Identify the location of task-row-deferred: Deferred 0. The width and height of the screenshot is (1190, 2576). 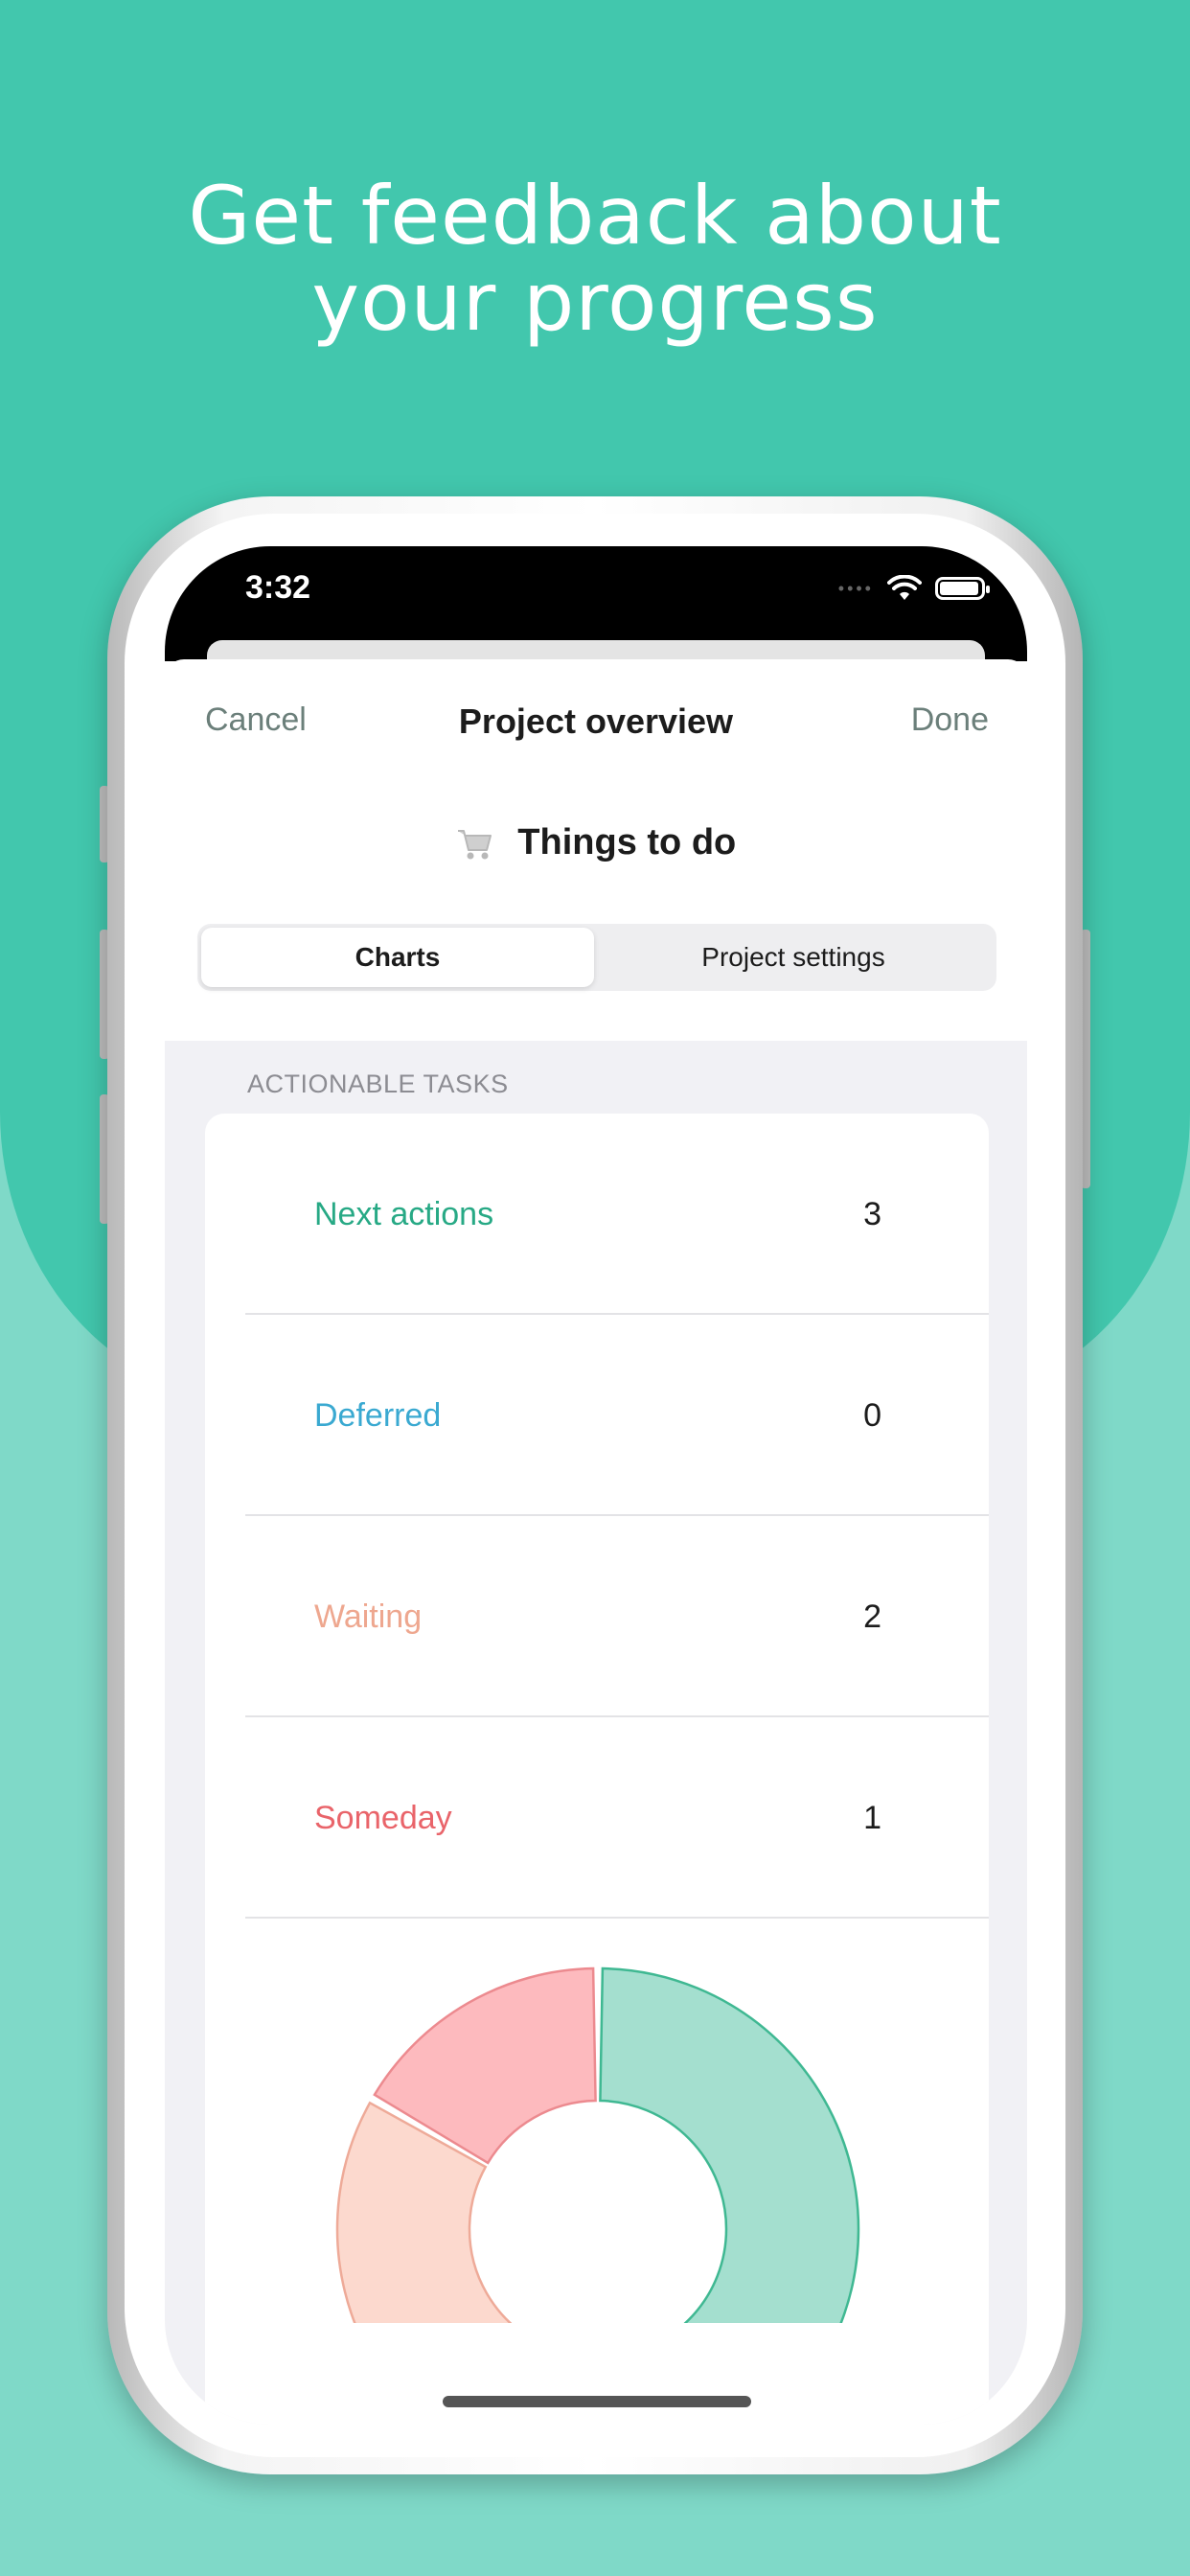
(597, 1415).